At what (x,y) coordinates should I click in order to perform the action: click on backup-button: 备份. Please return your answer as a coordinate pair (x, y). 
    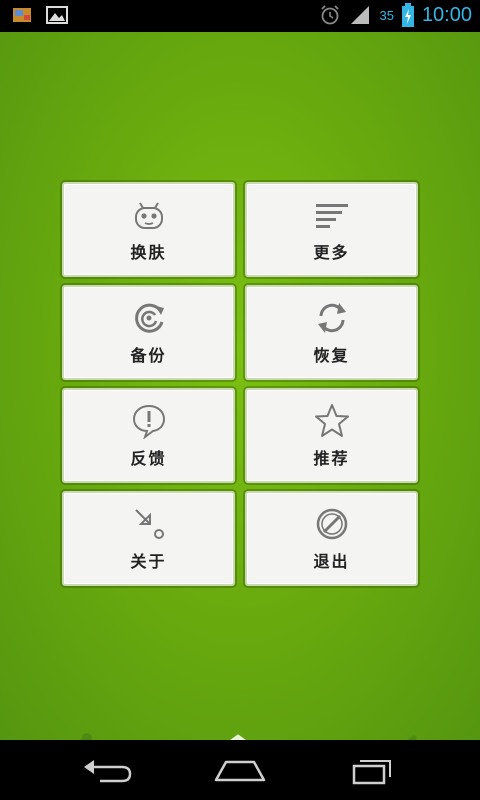
    Looking at the image, I should click on (148, 332).